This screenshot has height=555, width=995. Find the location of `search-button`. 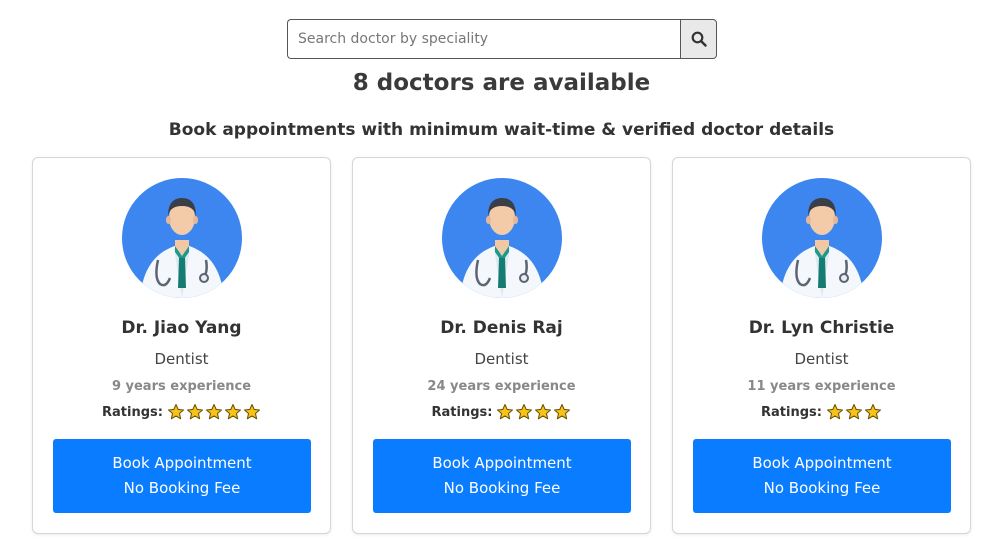

search-button is located at coordinates (698, 39).